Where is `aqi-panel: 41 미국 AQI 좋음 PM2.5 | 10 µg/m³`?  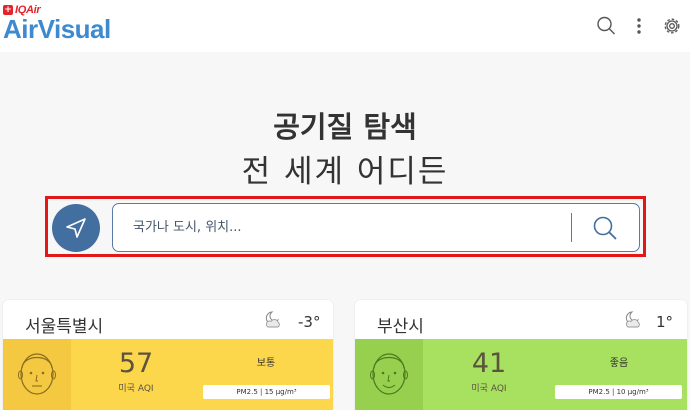
aqi-panel: 41 미국 AQI 좋음 PM2.5 | 10 µg/m³ is located at coordinates (521, 374).